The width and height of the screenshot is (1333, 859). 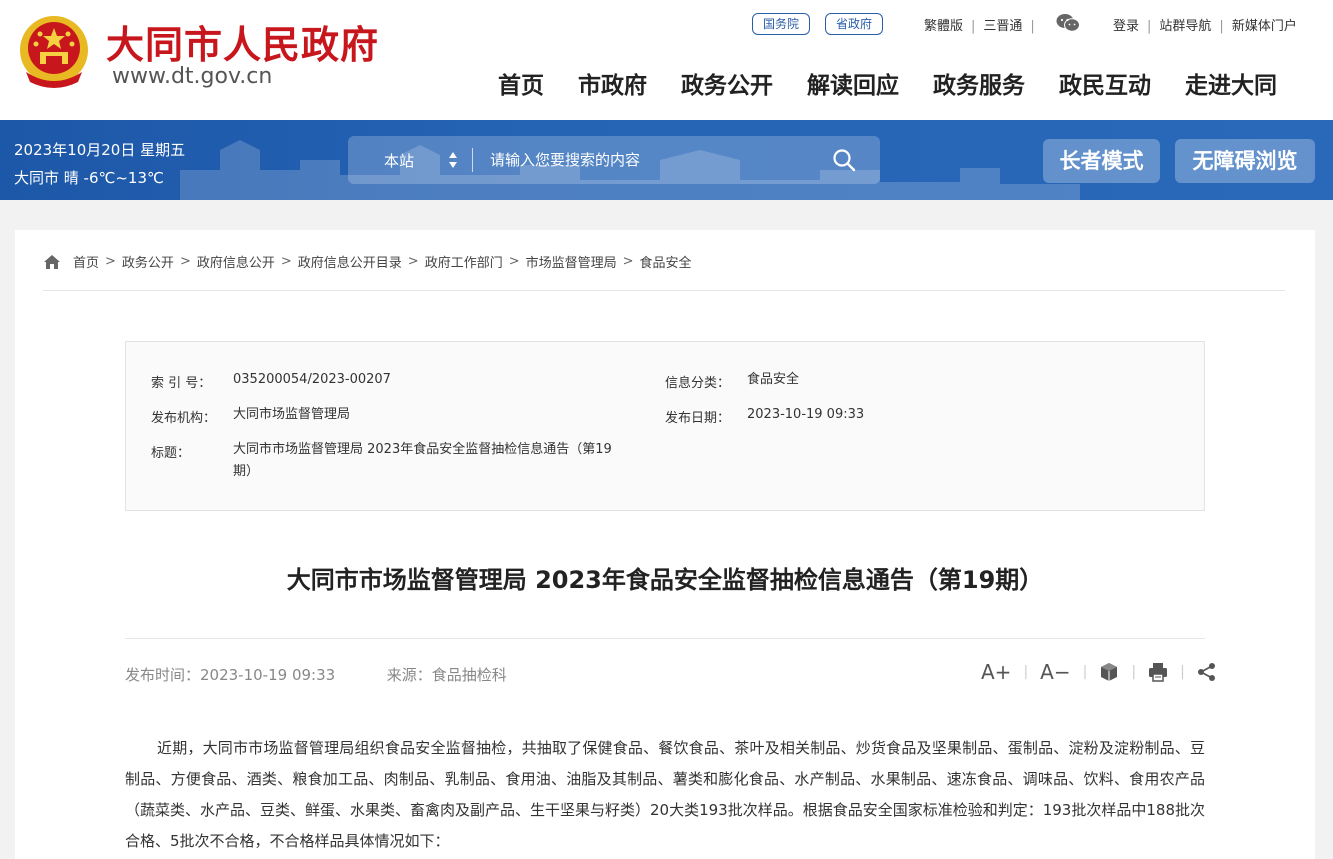 I want to click on publish-date-value: 2023-10-19 09:33, so click(x=806, y=414).